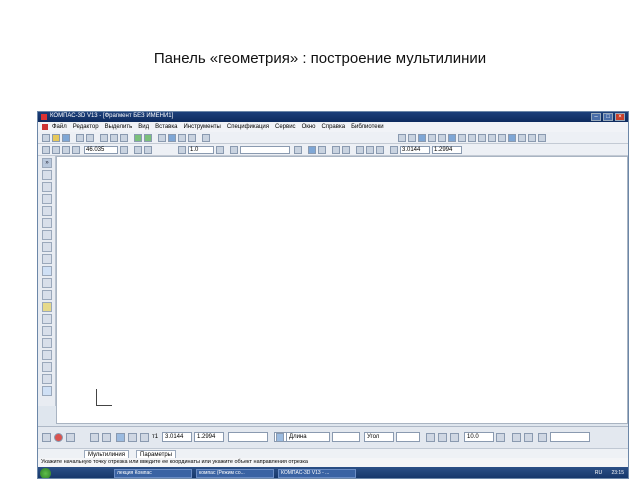  I want to click on menu-view: Вид, so click(143, 127).